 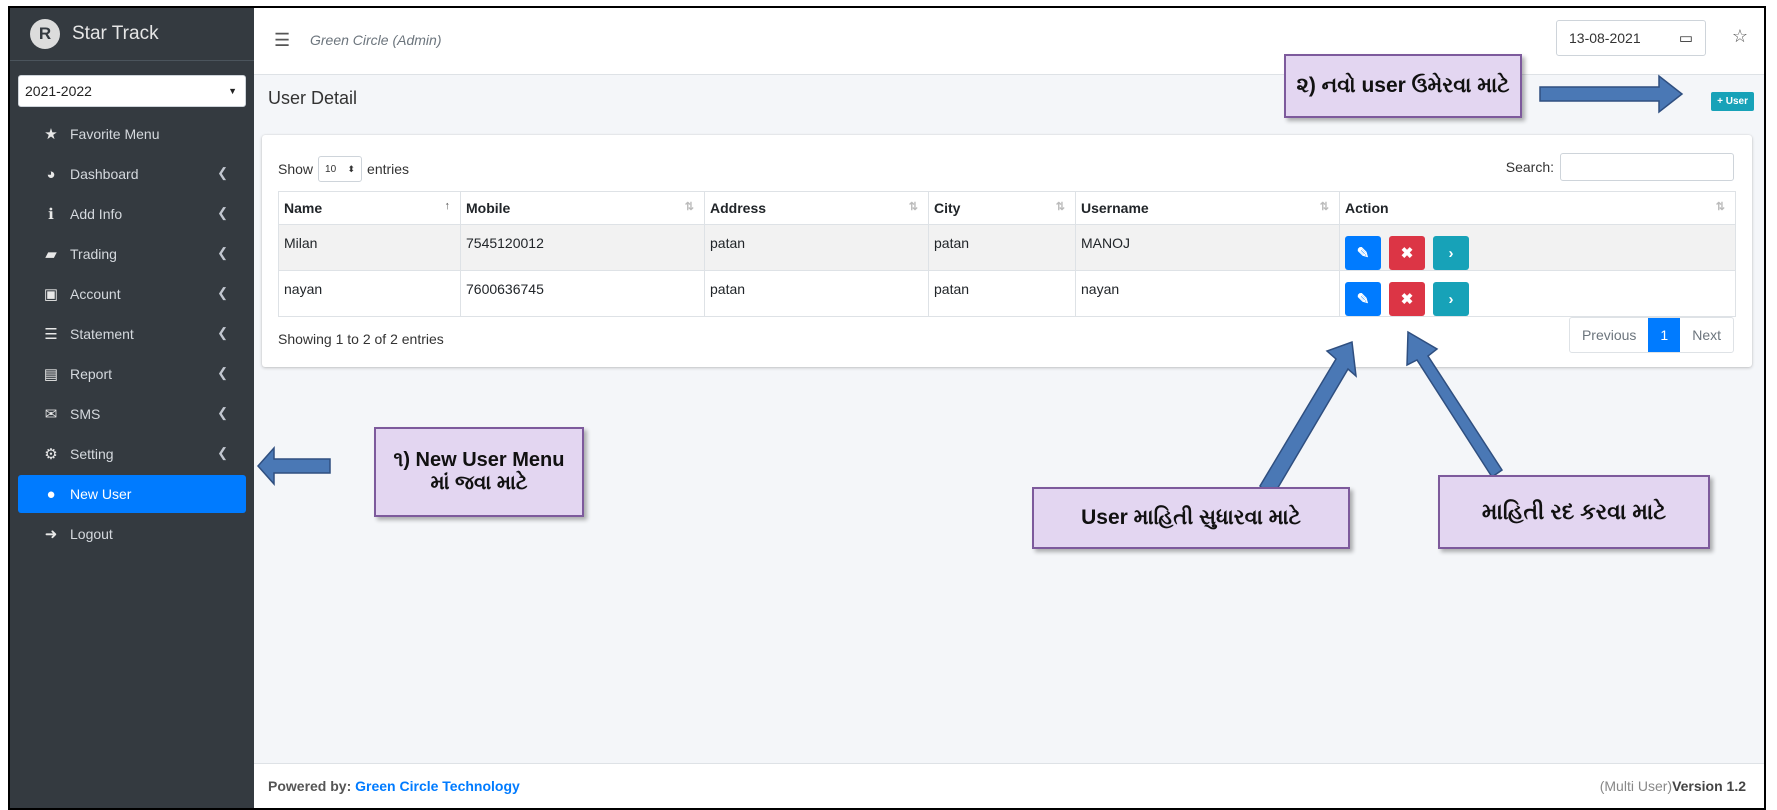 What do you see at coordinates (115, 33) in the screenshot?
I see `brand-name: Star Track` at bounding box center [115, 33].